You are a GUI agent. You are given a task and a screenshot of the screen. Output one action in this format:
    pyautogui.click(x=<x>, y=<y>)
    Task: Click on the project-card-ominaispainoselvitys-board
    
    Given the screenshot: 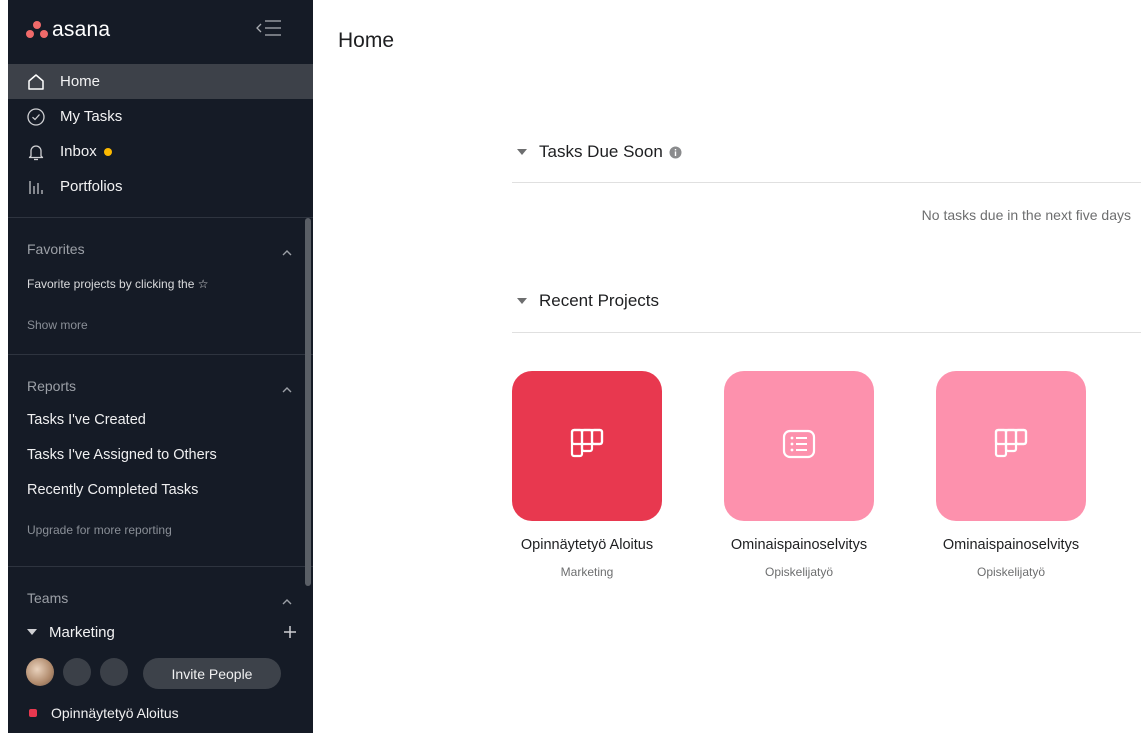 What is the action you would take?
    pyautogui.click(x=1011, y=446)
    